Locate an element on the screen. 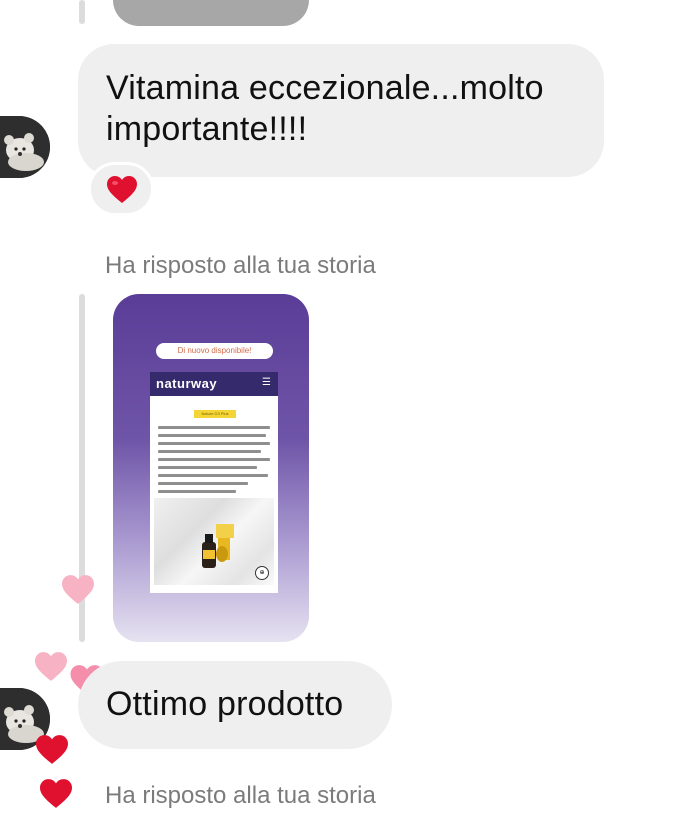  story-site-header: naturway ☰ is located at coordinates (214, 384).